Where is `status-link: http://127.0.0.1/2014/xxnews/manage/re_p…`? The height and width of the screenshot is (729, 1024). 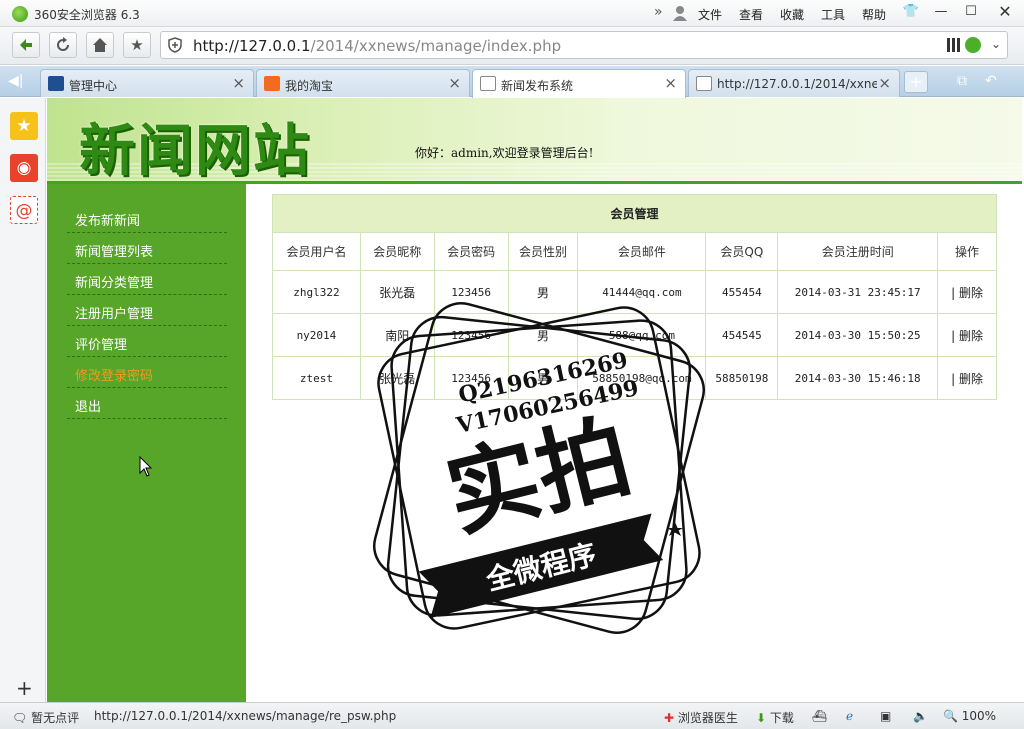
status-link: http://127.0.0.1/2014/xxnews/manage/re_p… is located at coordinates (245, 716).